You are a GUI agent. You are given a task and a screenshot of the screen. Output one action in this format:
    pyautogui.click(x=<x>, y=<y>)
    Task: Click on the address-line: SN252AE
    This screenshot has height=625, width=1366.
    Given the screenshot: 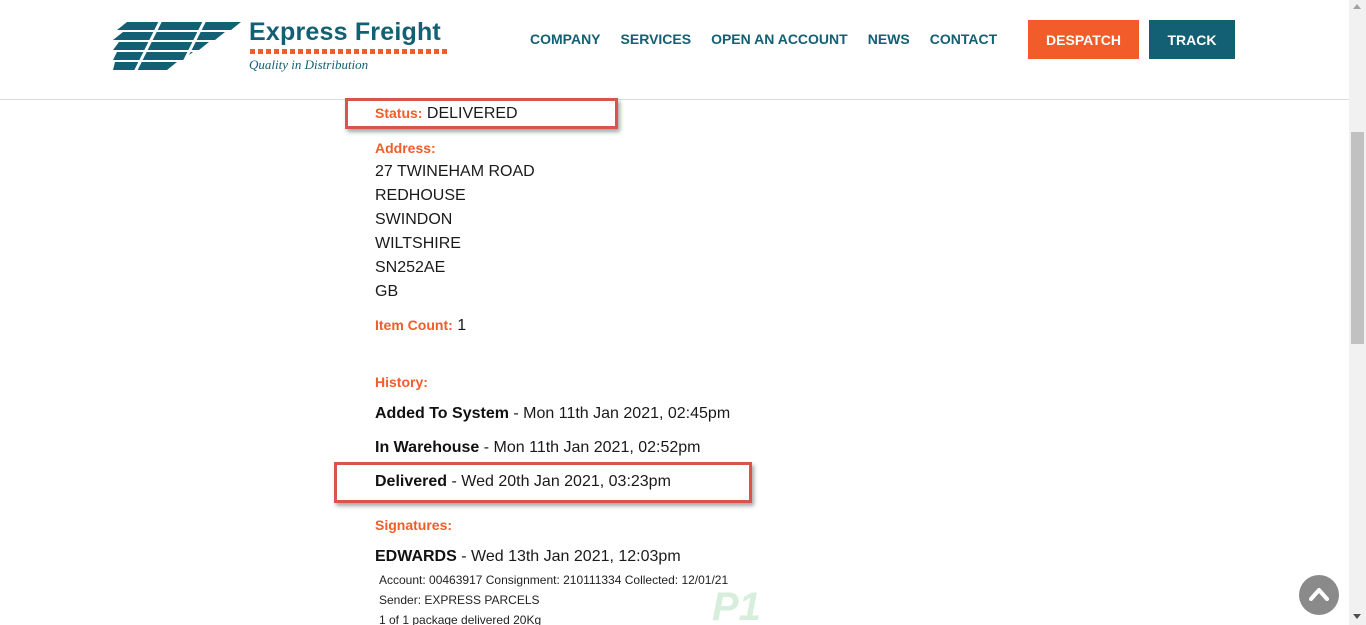 What is the action you would take?
    pyautogui.click(x=410, y=267)
    